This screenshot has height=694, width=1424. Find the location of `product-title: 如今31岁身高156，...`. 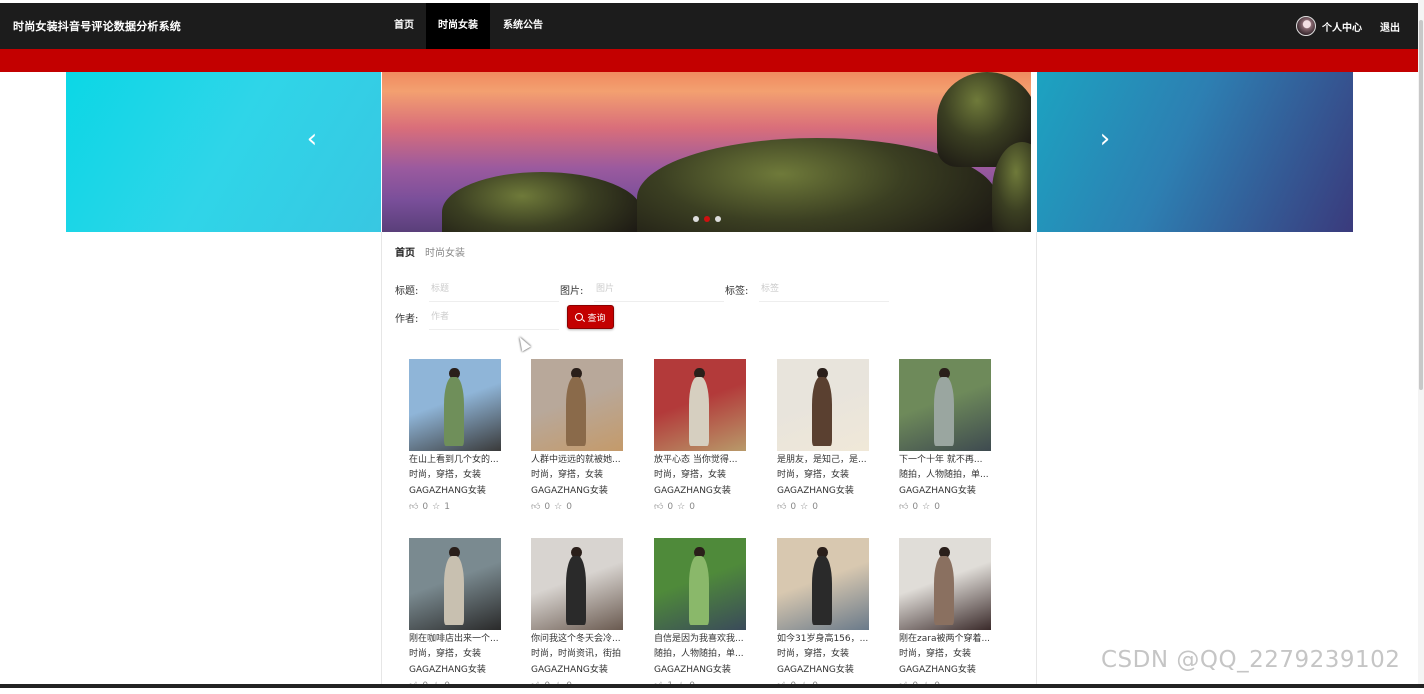

product-title: 如今31岁身高156，... is located at coordinates (825, 639).